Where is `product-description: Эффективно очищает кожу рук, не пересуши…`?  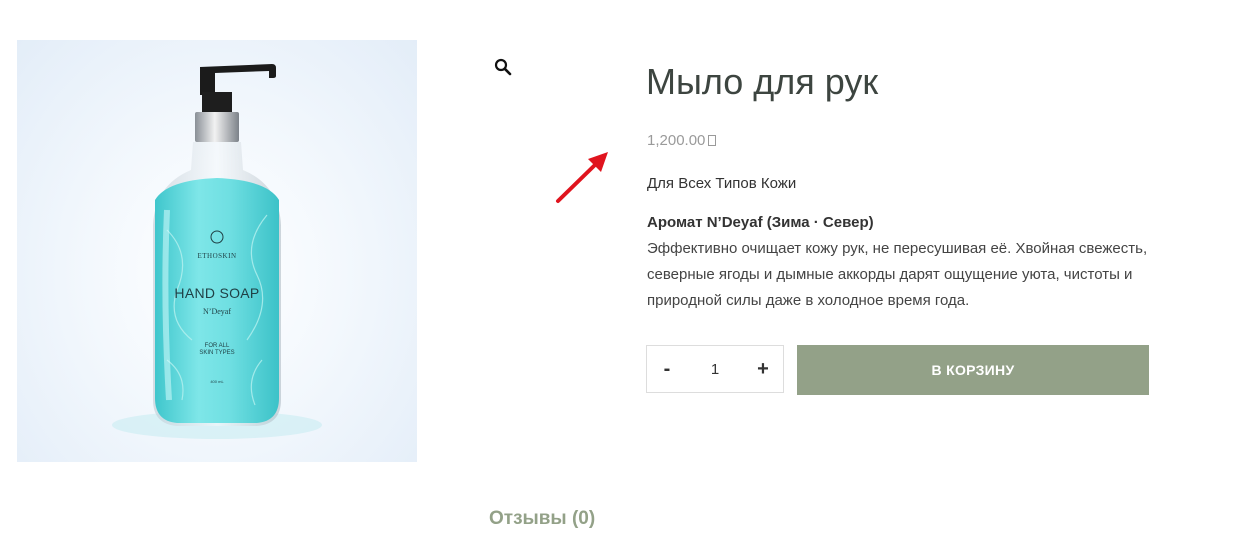 product-description: Эффективно очищает кожу рук, не пересуши… is located at coordinates (897, 274).